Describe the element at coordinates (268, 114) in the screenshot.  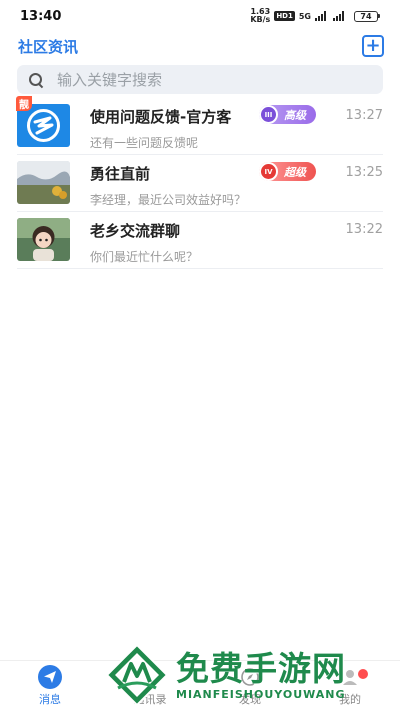
I see `level-number: III` at that location.